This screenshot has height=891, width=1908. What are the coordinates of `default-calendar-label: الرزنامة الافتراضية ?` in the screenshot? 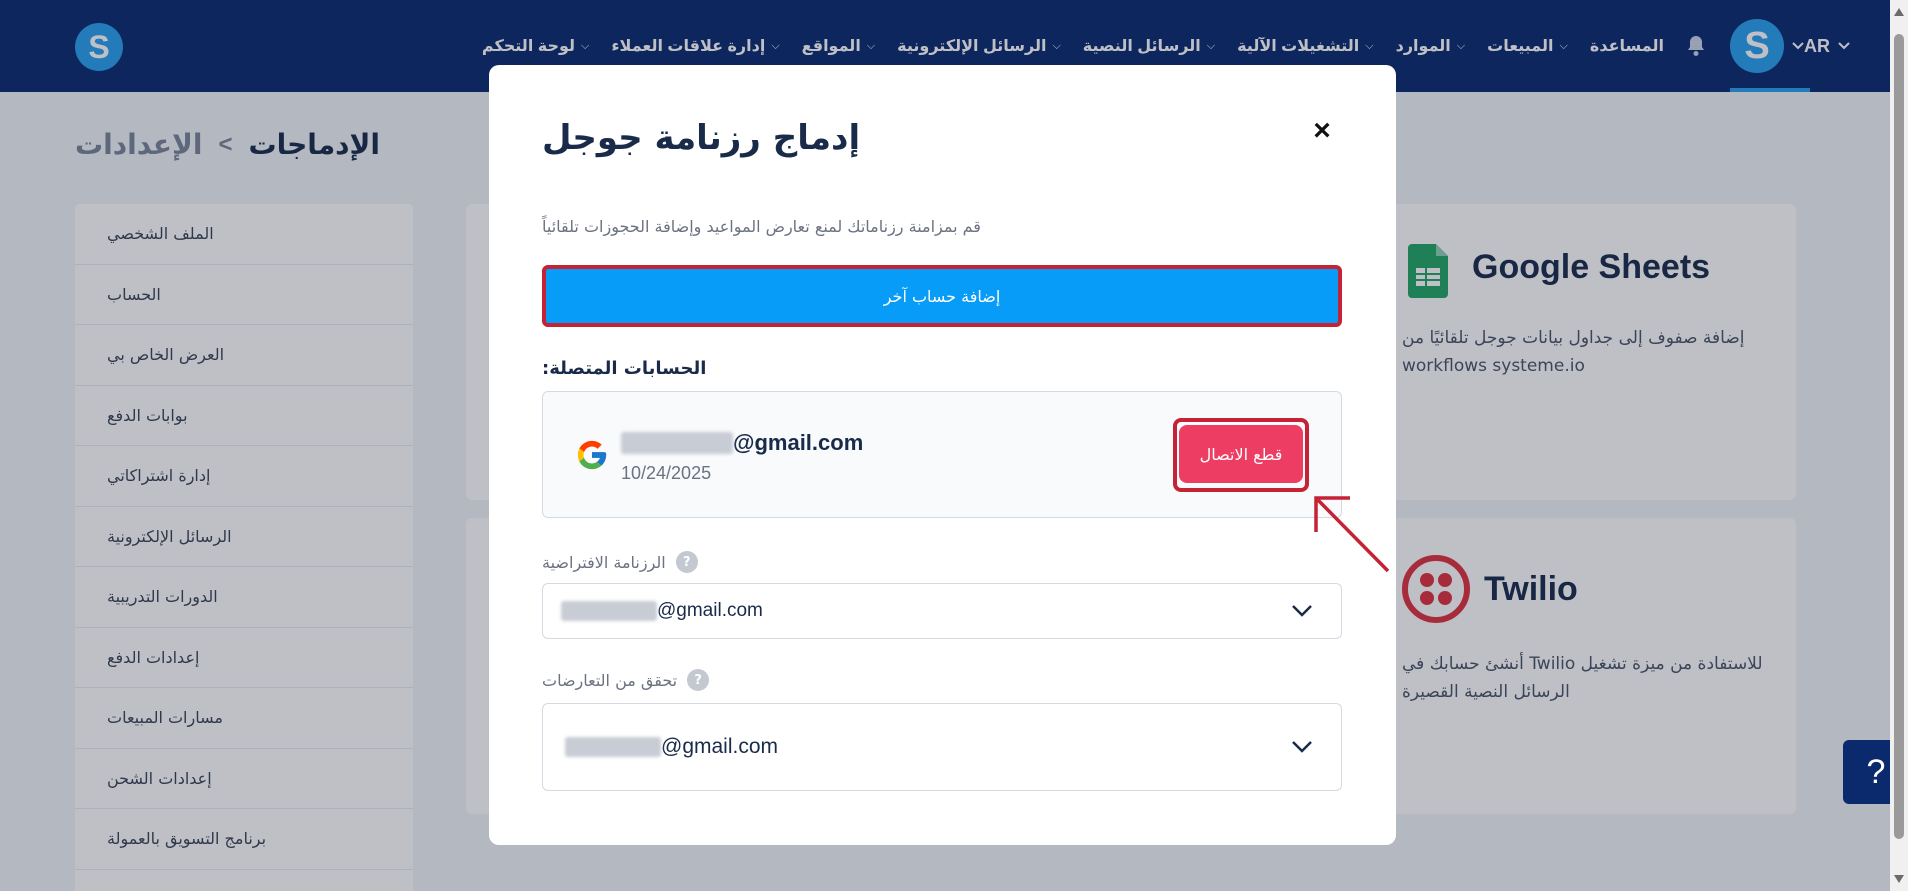 It's located at (620, 562).